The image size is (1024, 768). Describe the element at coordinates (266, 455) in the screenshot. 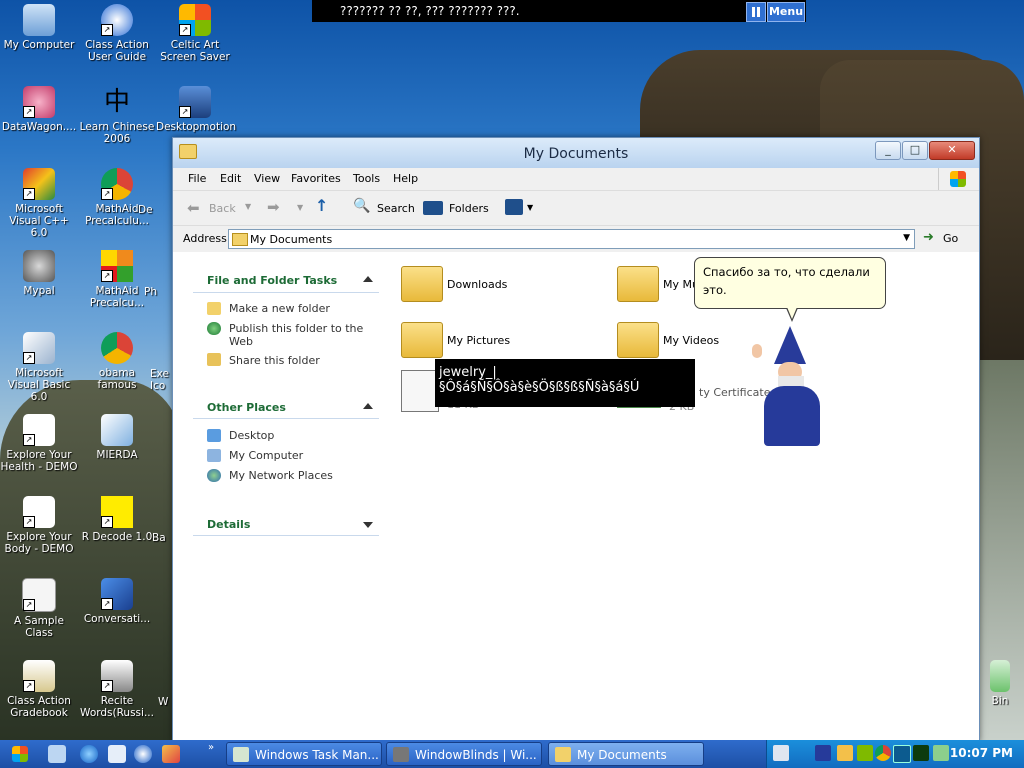

I see `my-computer-link: My Computer` at that location.